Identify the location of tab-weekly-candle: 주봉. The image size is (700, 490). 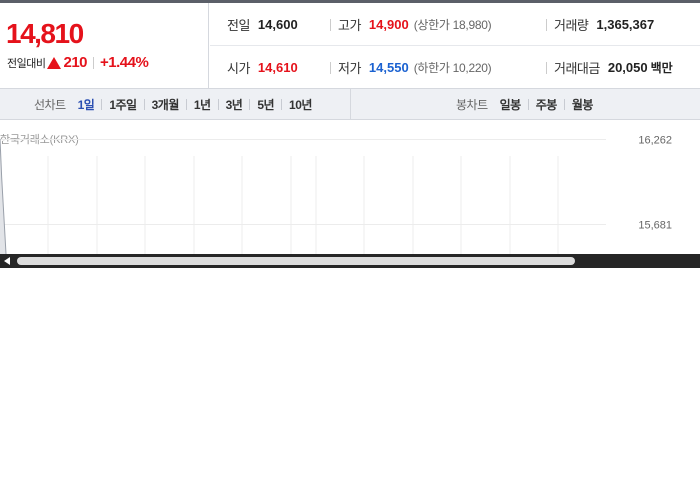
(547, 104).